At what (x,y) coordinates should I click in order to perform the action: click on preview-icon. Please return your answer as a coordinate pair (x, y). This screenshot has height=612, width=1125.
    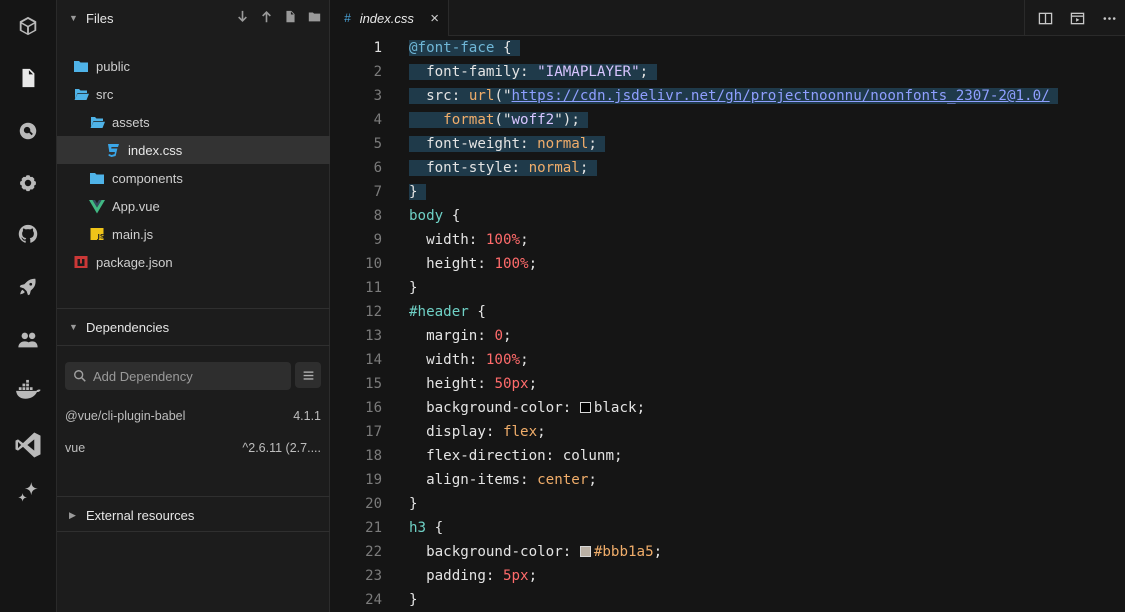
    Looking at the image, I should click on (1077, 18).